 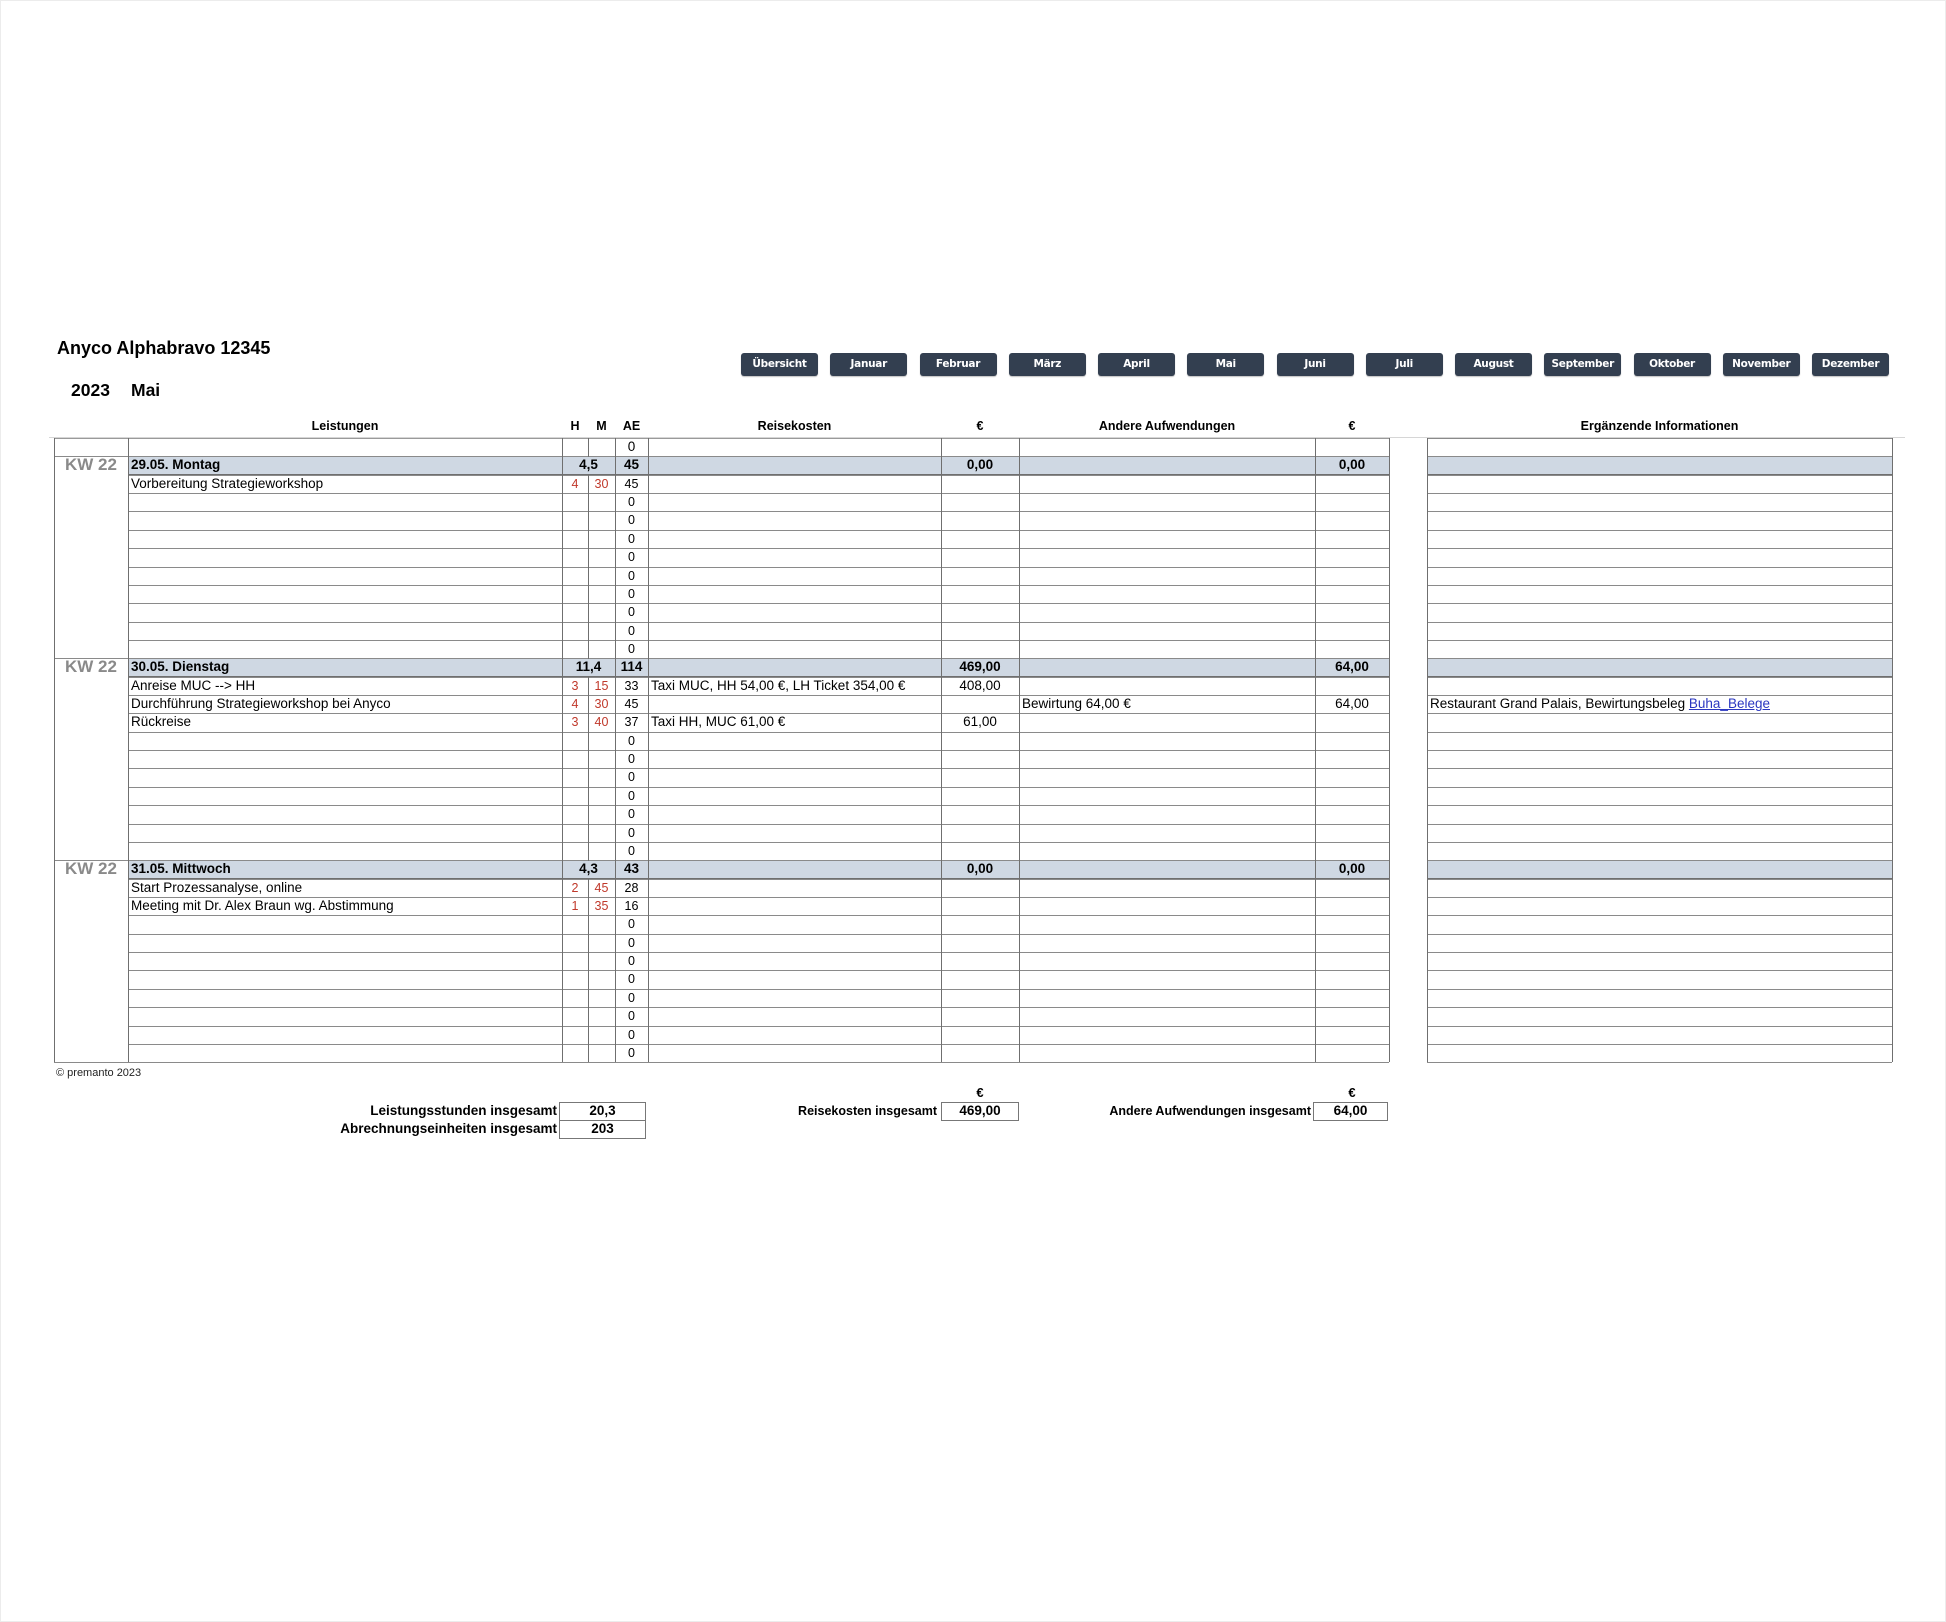 I want to click on month-button-maerz: März, so click(x=1047, y=364).